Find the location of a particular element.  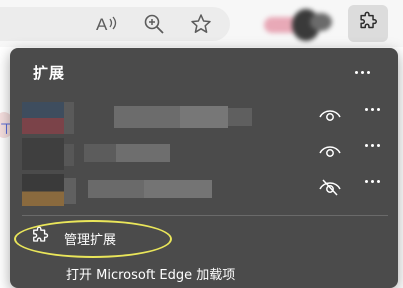

read-aloud-icon: A is located at coordinates (107, 24).